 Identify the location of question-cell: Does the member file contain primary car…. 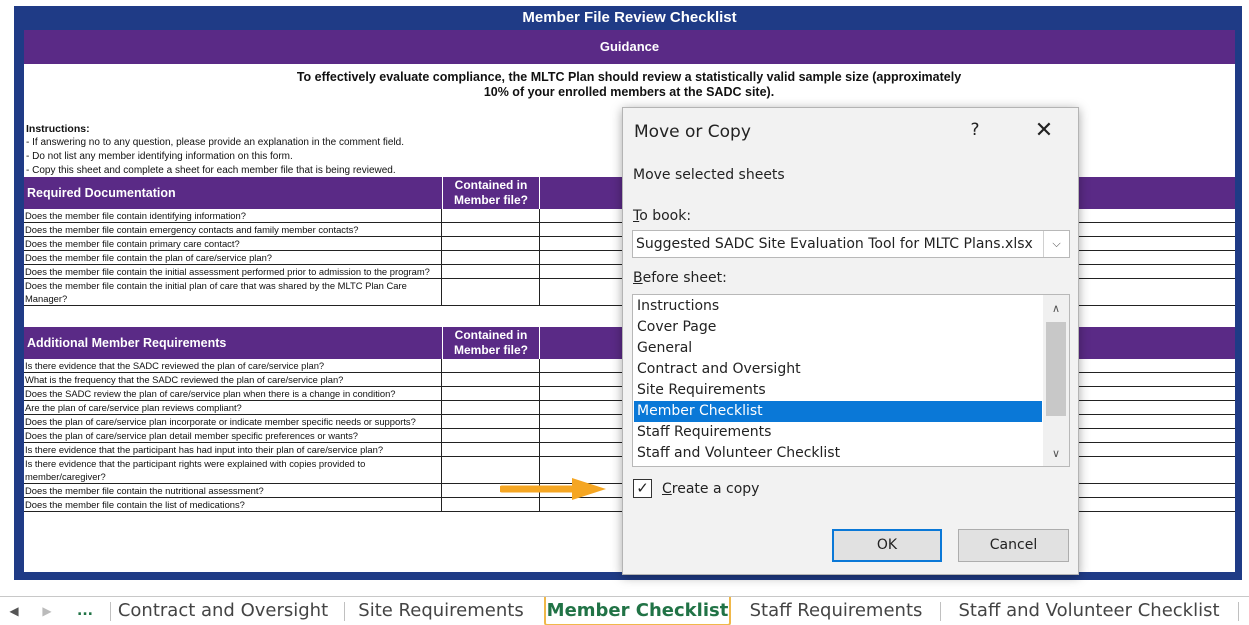
(233, 243).